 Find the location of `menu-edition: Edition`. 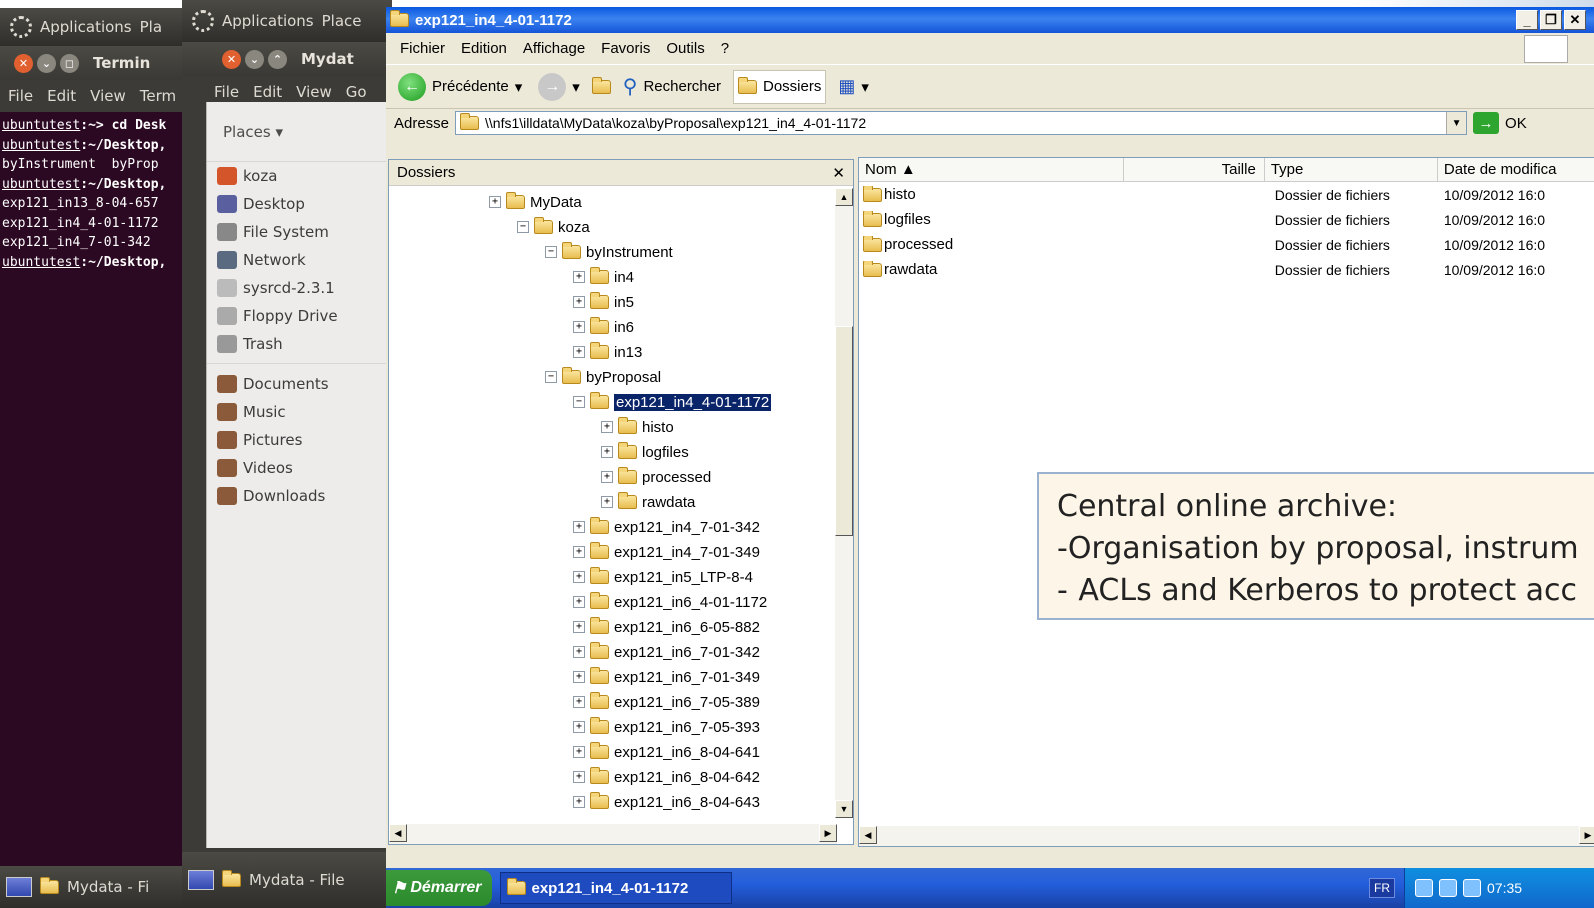

menu-edition: Edition is located at coordinates (484, 48).